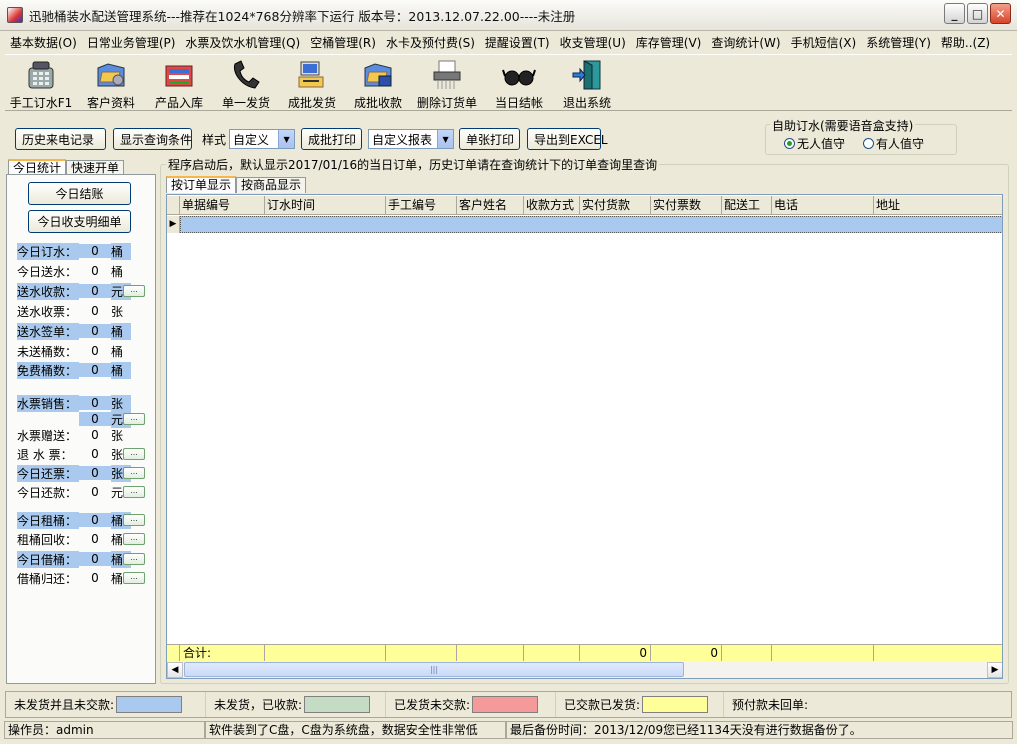 This screenshot has width=1017, height=744. I want to click on export-excel-button: 导出到EXCEL, so click(567, 139).